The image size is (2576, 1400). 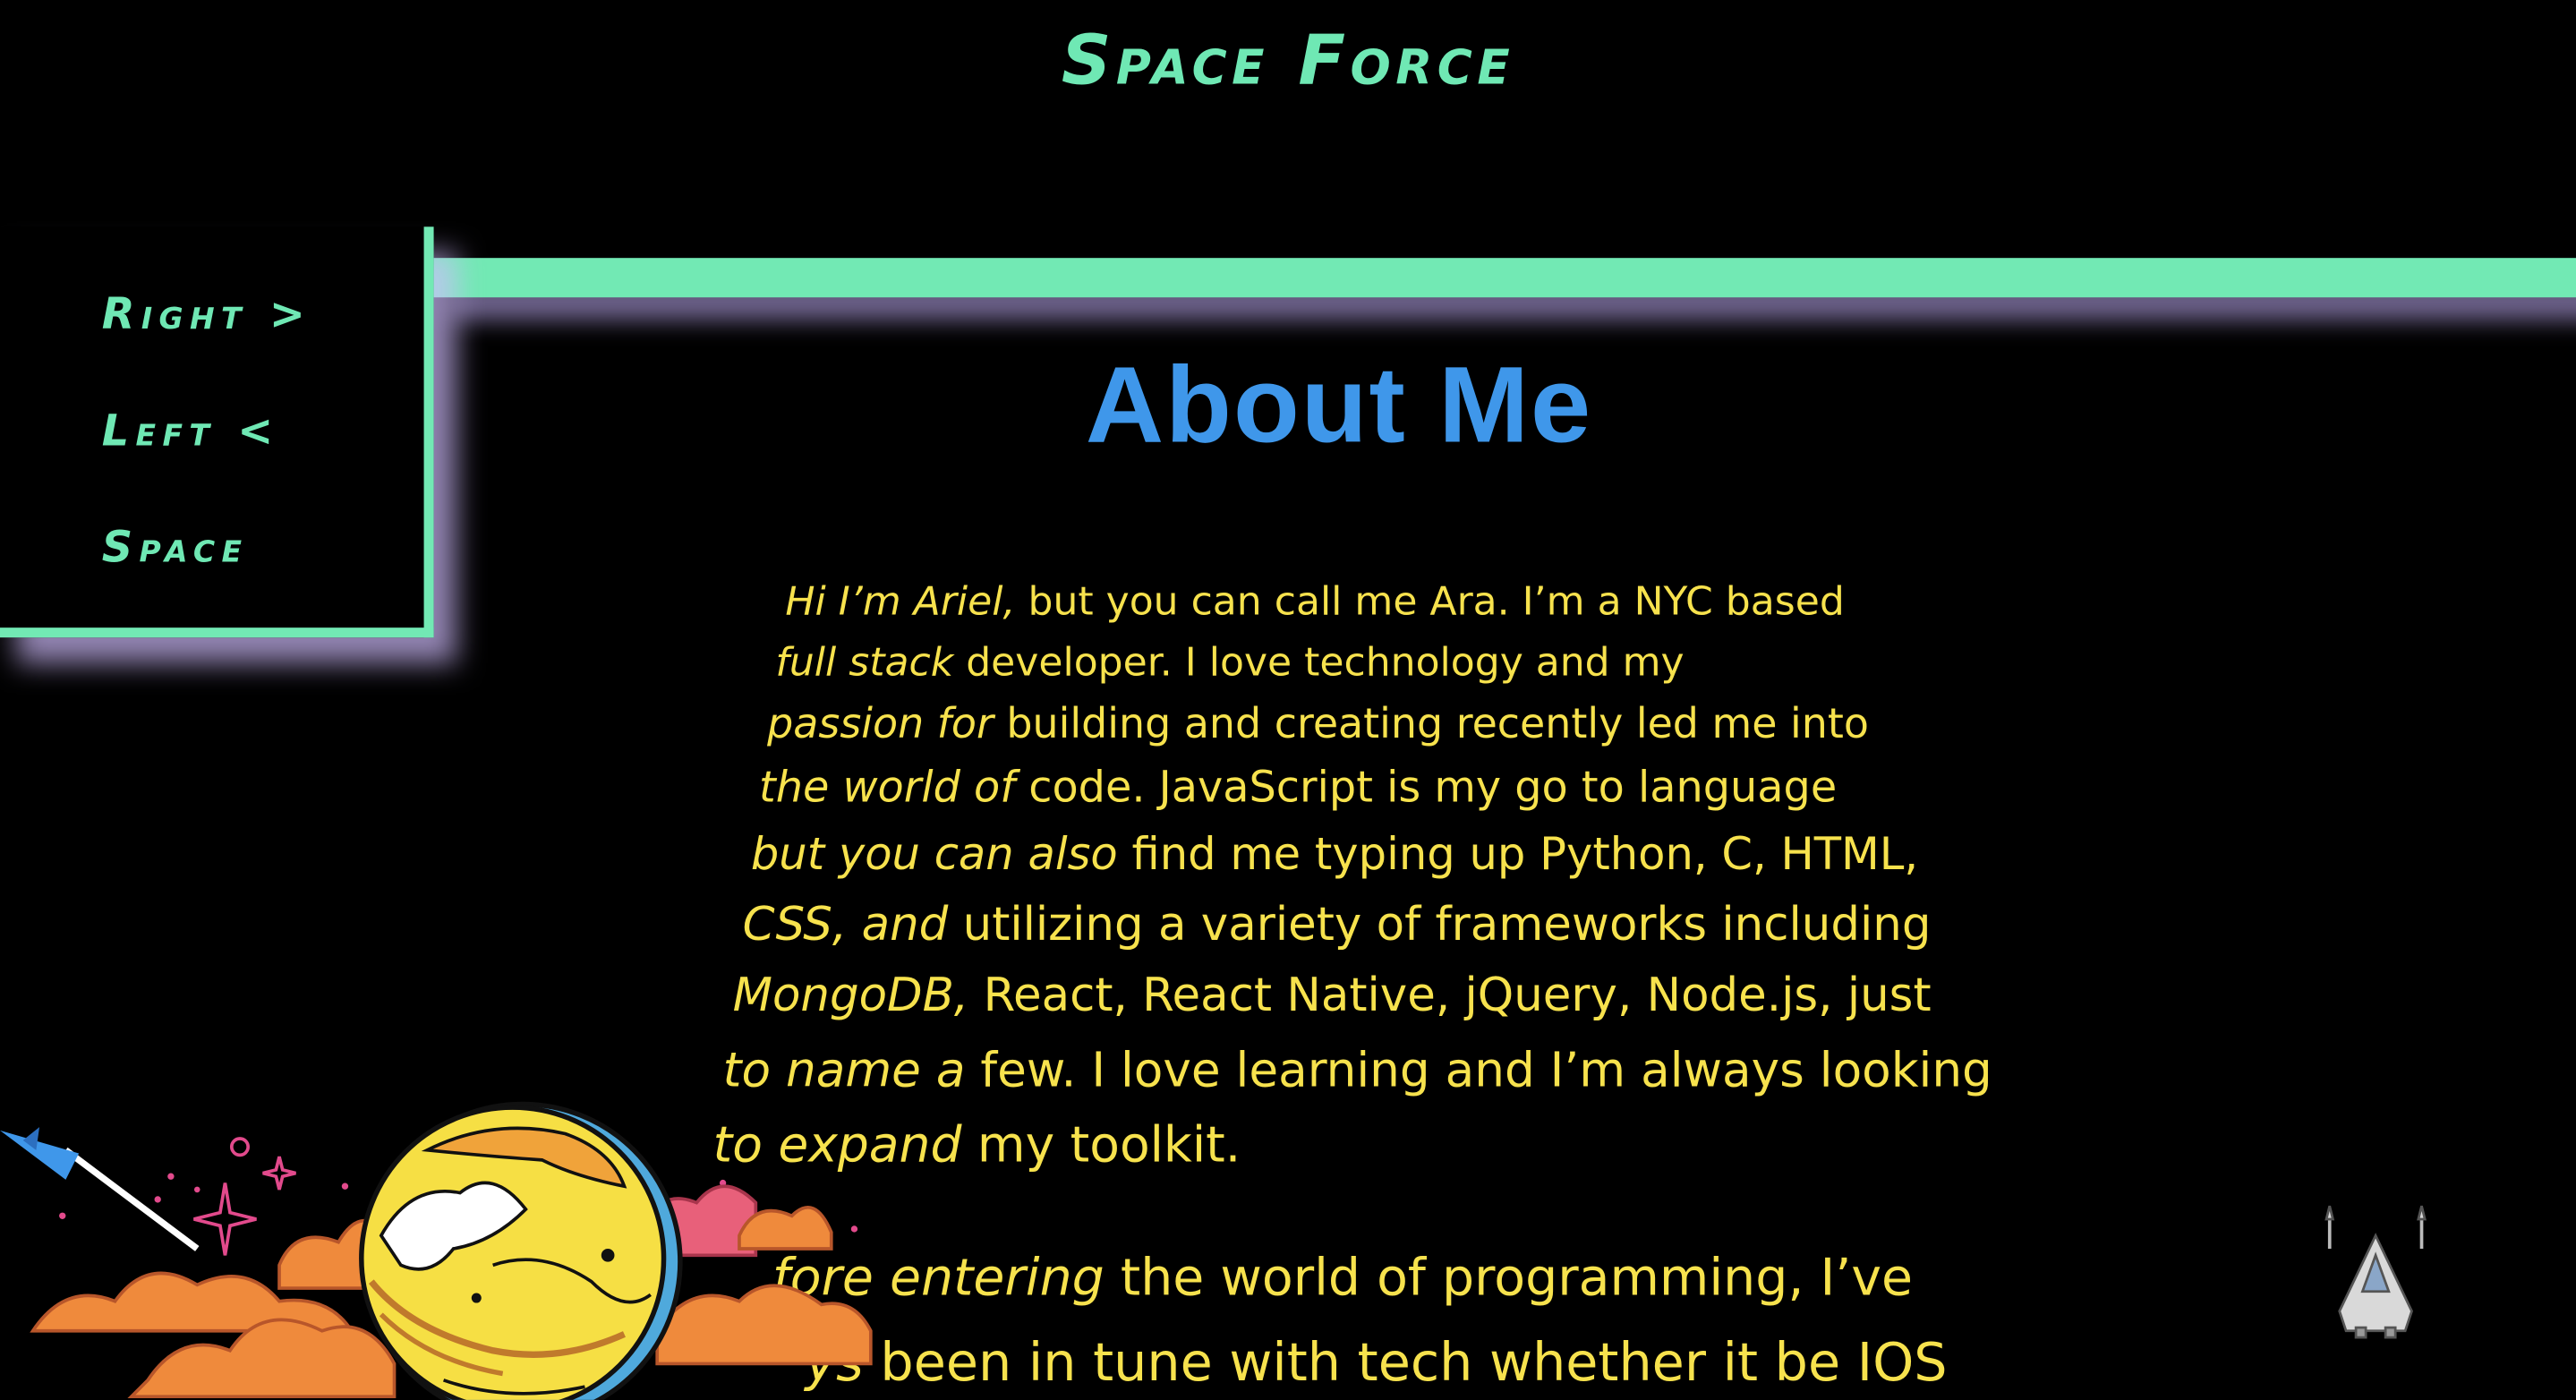 What do you see at coordinates (100, 1189) in the screenshot?
I see `rocket-icon` at bounding box center [100, 1189].